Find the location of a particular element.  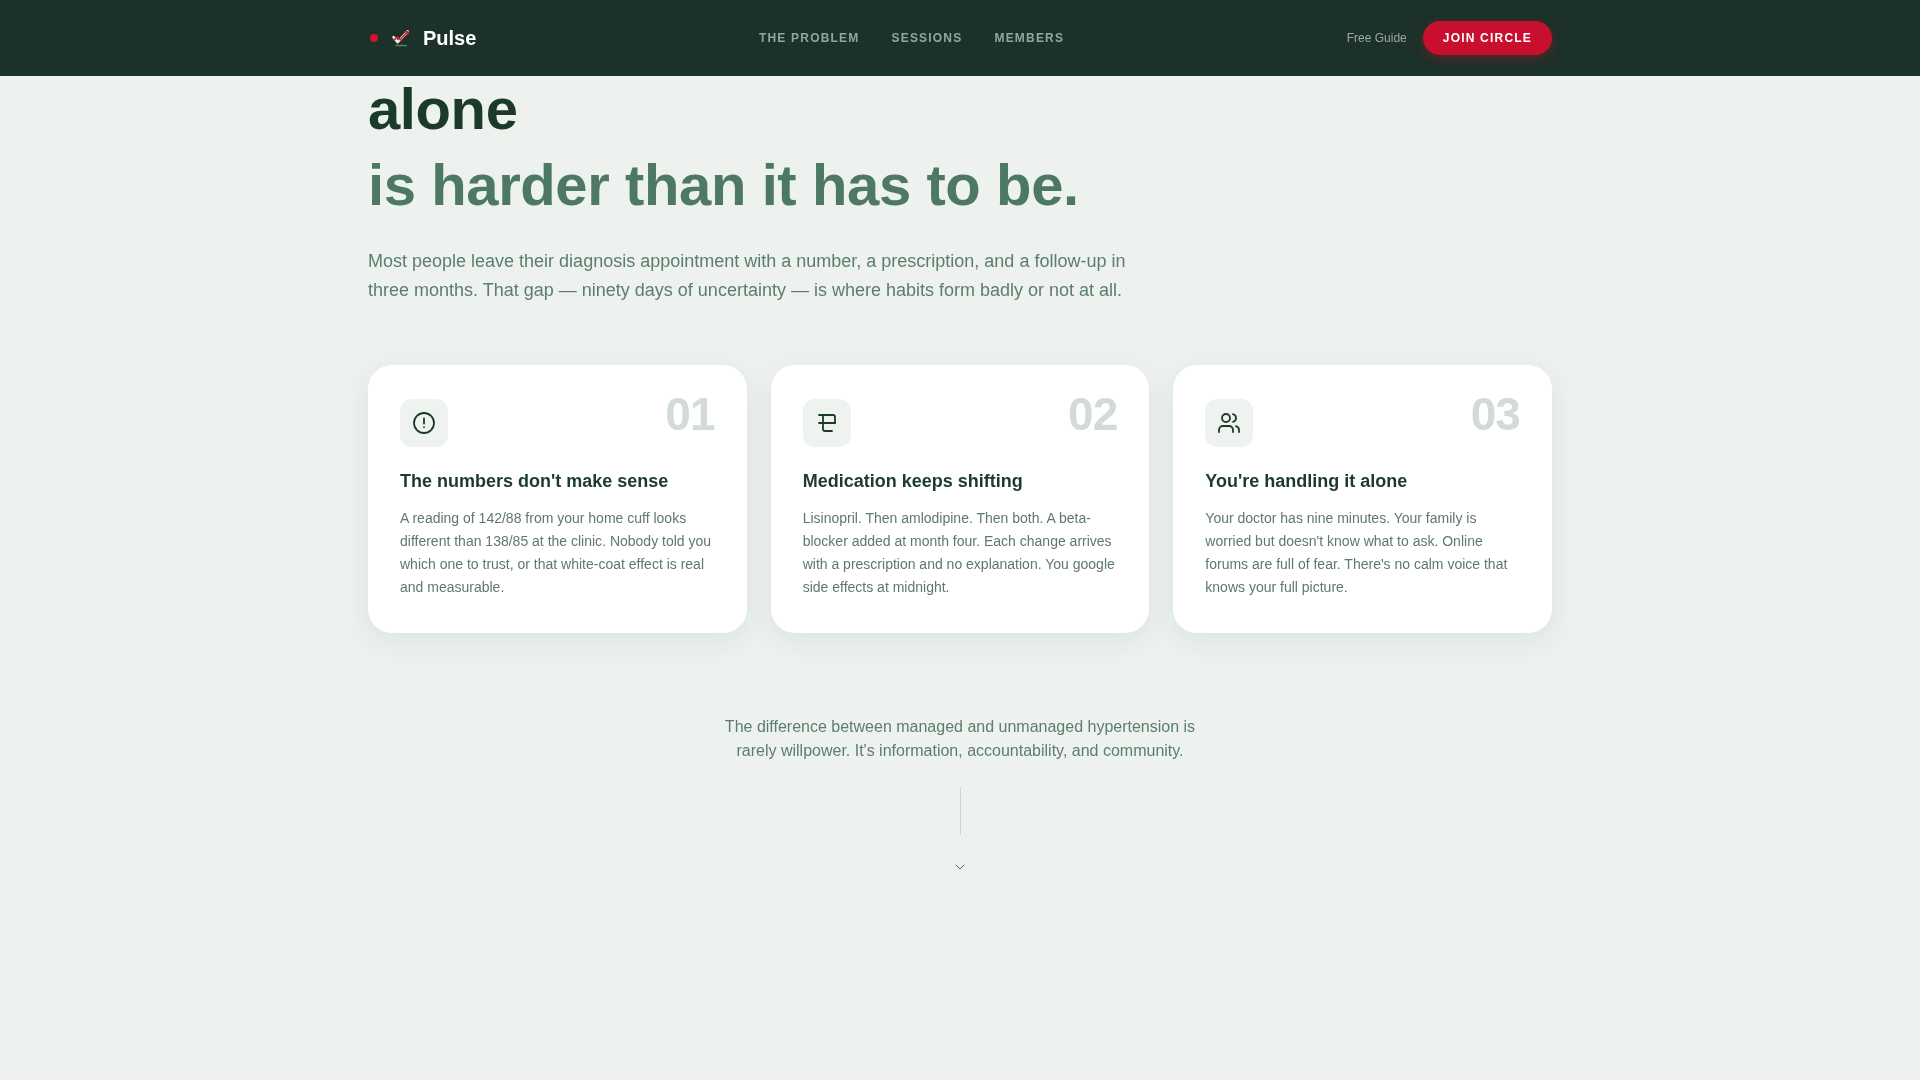

join-circle-button: JOIN CIRCLE is located at coordinates (1487, 38).